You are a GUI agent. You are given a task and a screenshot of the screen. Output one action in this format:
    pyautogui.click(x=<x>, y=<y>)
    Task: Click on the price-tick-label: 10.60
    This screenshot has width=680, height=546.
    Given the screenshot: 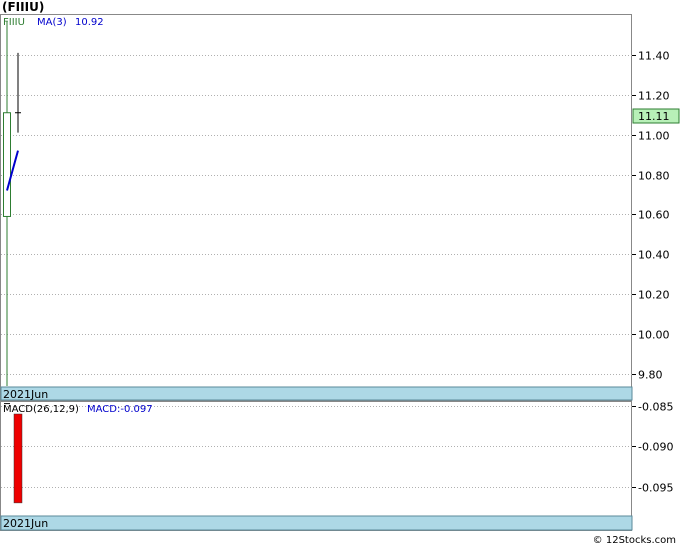 What is the action you would take?
    pyautogui.click(x=654, y=215)
    